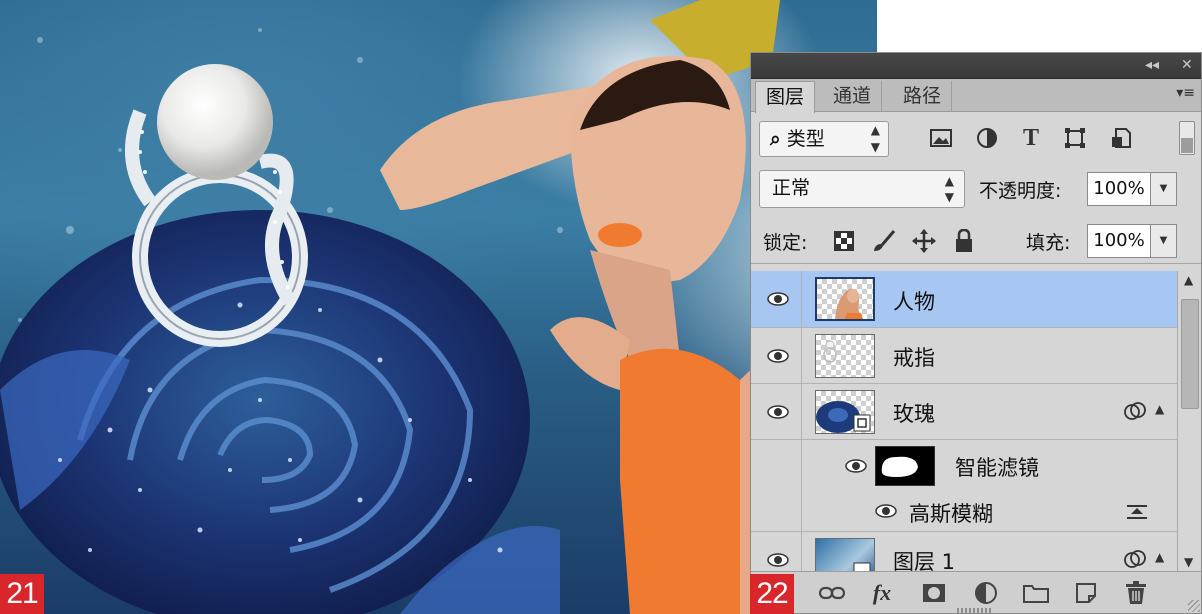  Describe the element at coordinates (1190, 354) in the screenshot. I see `scroll-thumb` at that location.